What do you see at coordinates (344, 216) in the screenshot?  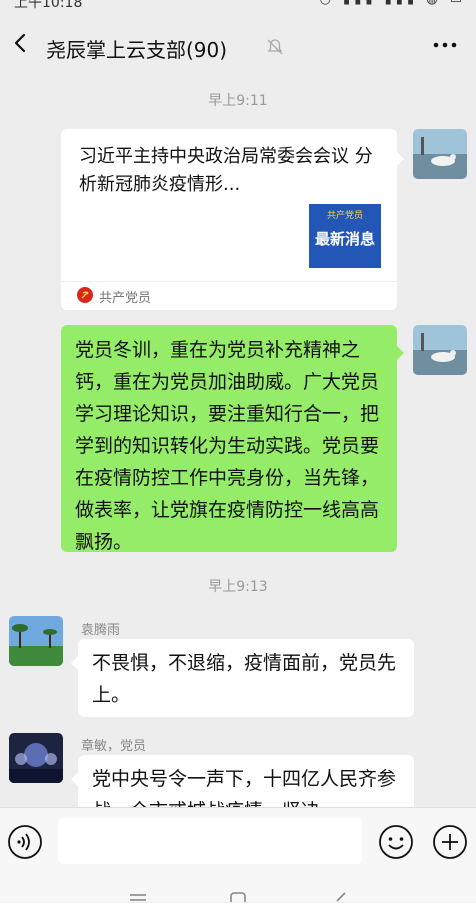 I see `thumbnail-badge: 共产党员` at bounding box center [344, 216].